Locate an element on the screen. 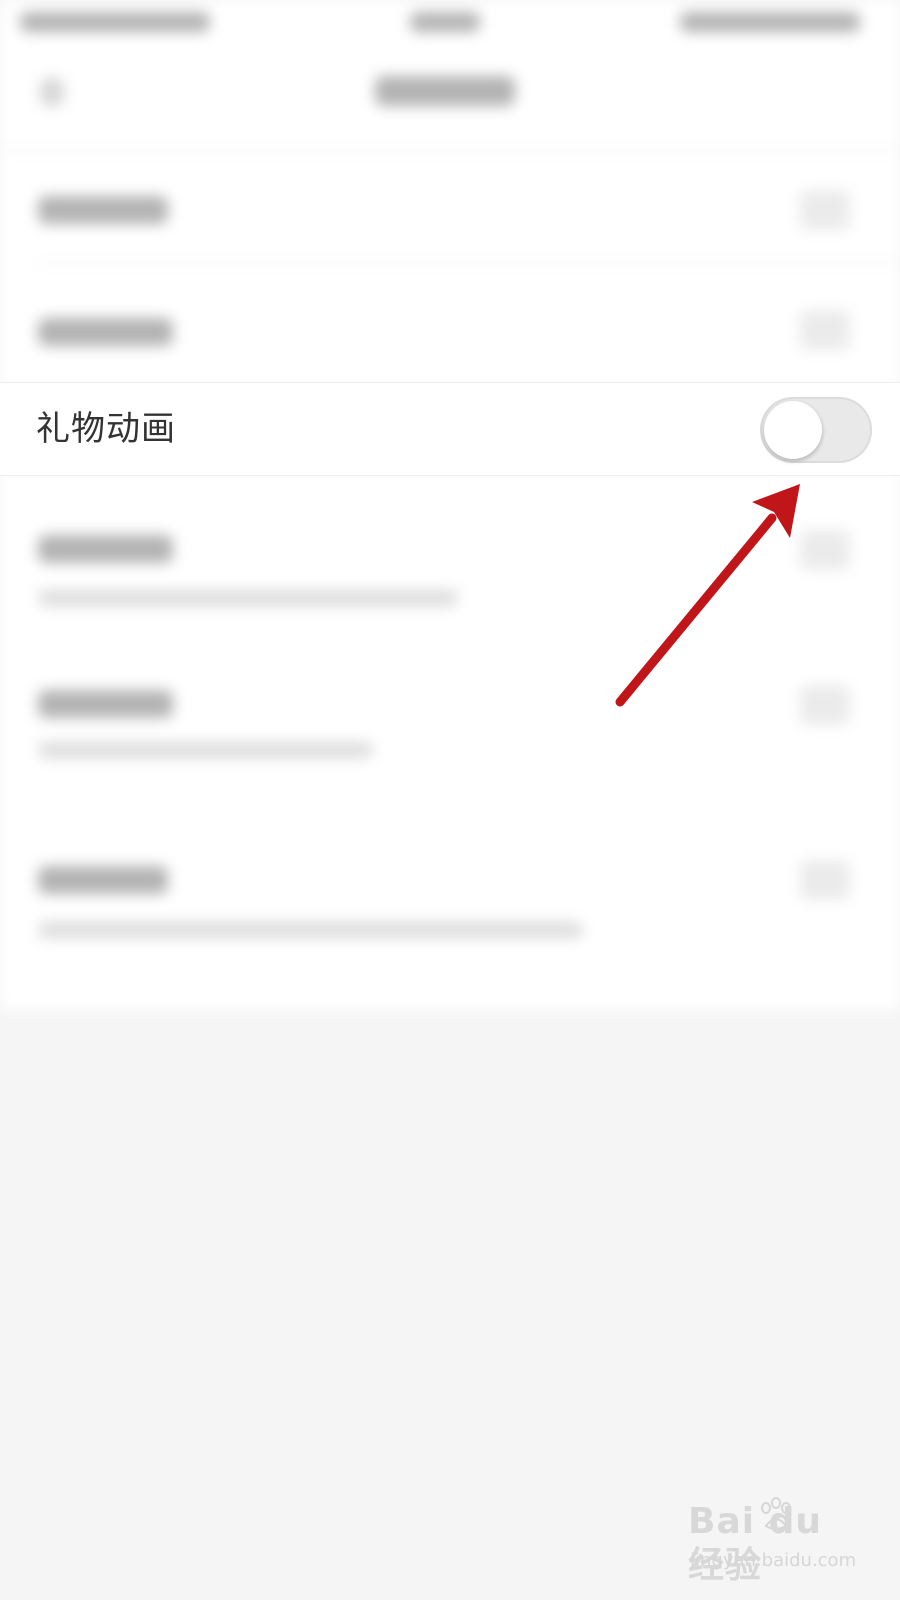  toggle-knob is located at coordinates (793, 430).